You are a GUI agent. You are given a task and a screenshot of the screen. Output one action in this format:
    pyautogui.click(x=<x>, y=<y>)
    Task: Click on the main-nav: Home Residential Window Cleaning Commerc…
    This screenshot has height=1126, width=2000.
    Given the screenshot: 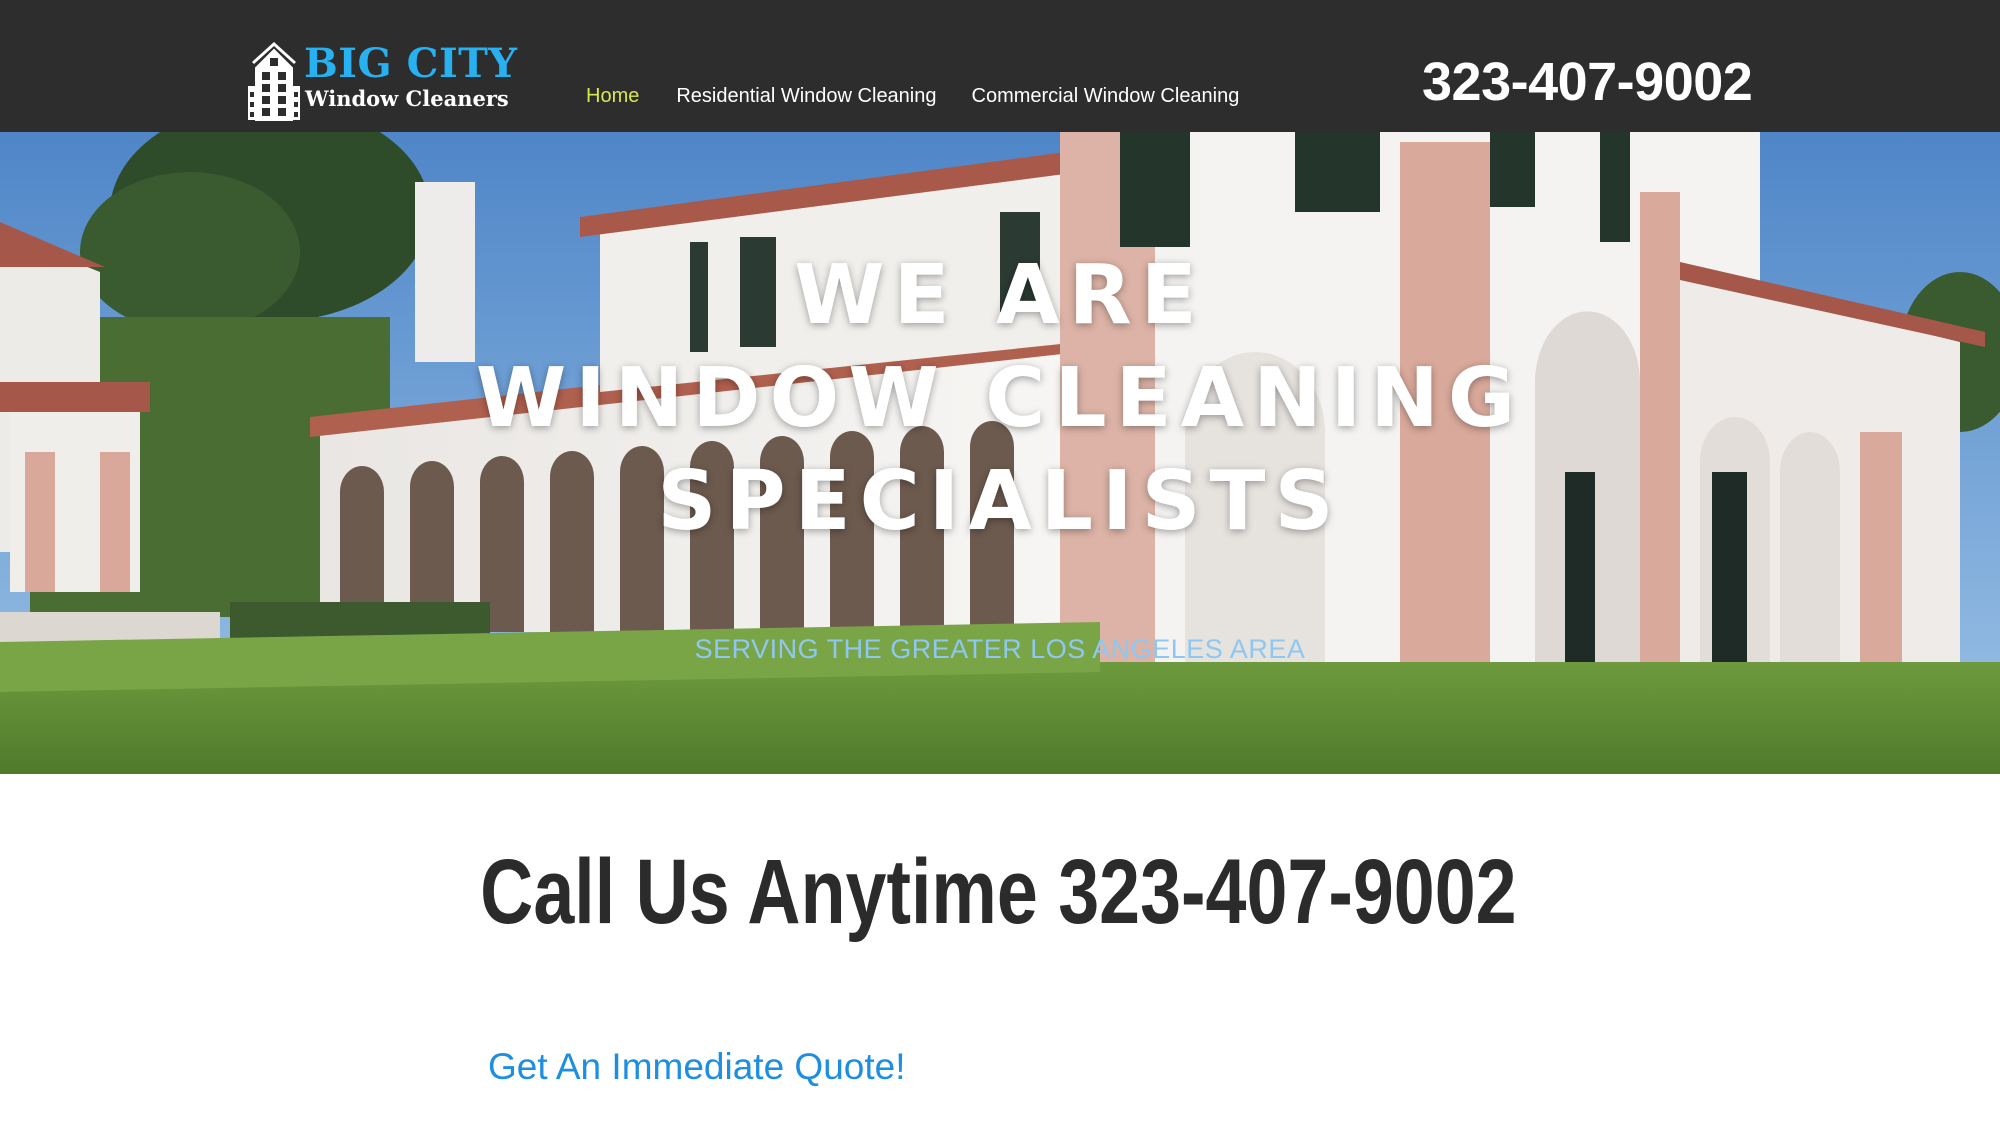 What is the action you would take?
    pyautogui.click(x=912, y=97)
    